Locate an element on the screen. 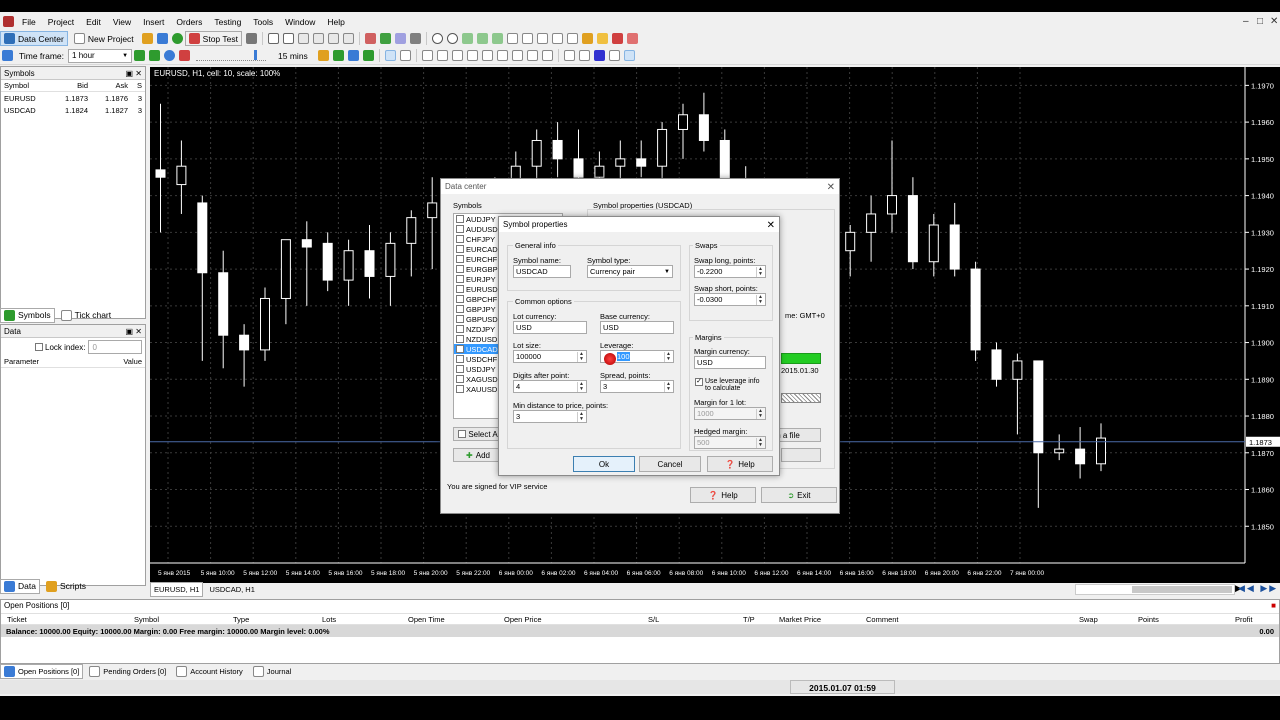 The width and height of the screenshot is (1280, 720). positions-col-header: Type is located at coordinates (241, 619).